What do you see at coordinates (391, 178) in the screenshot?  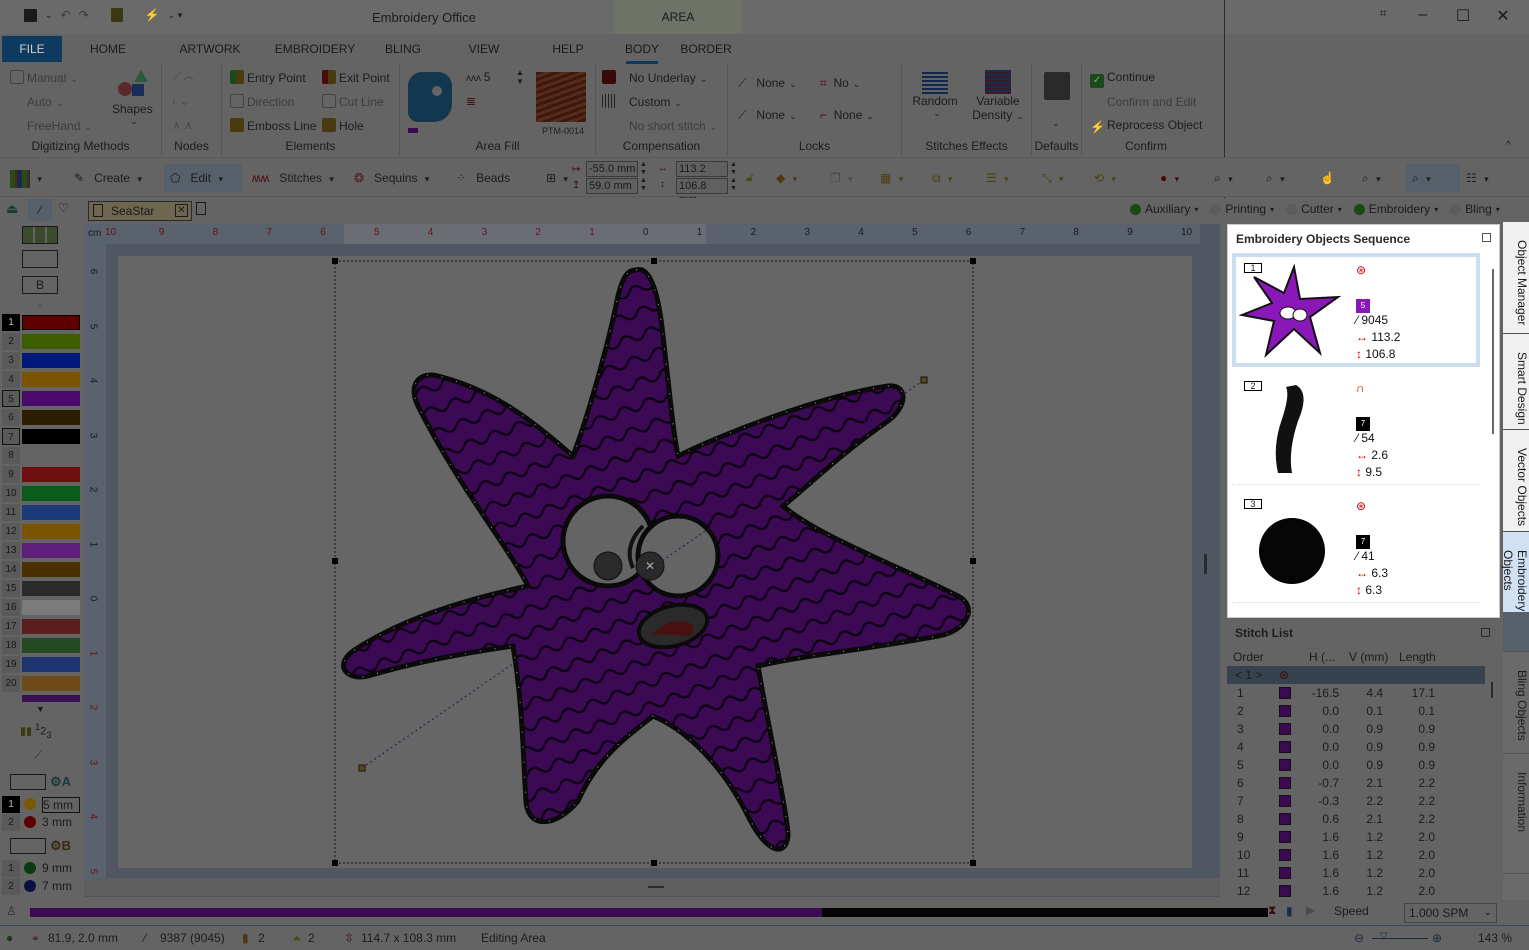 I see `sequins-button: ❂ Sequins ▾` at bounding box center [391, 178].